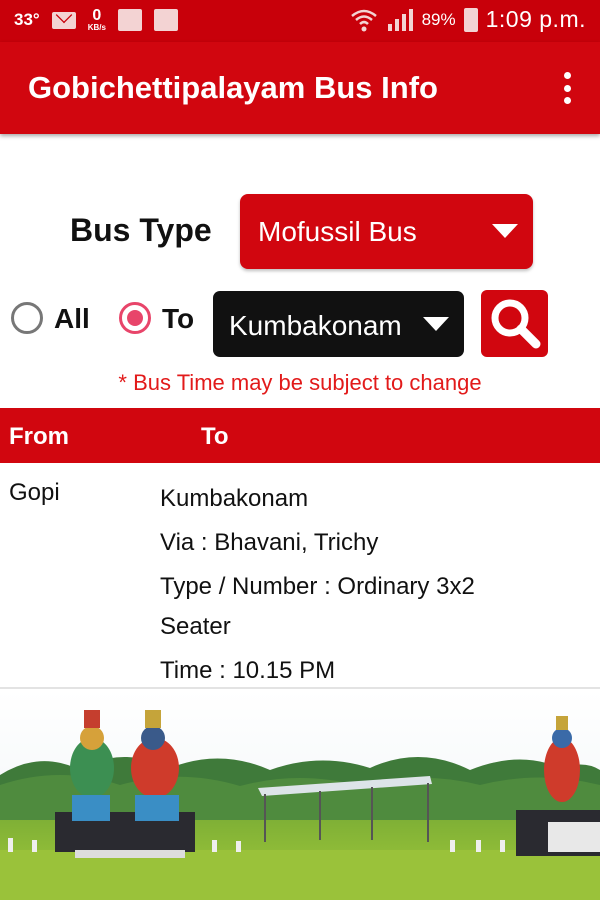 Image resolution: width=600 pixels, height=900 pixels. What do you see at coordinates (400, 19) in the screenshot?
I see `signal-icon` at bounding box center [400, 19].